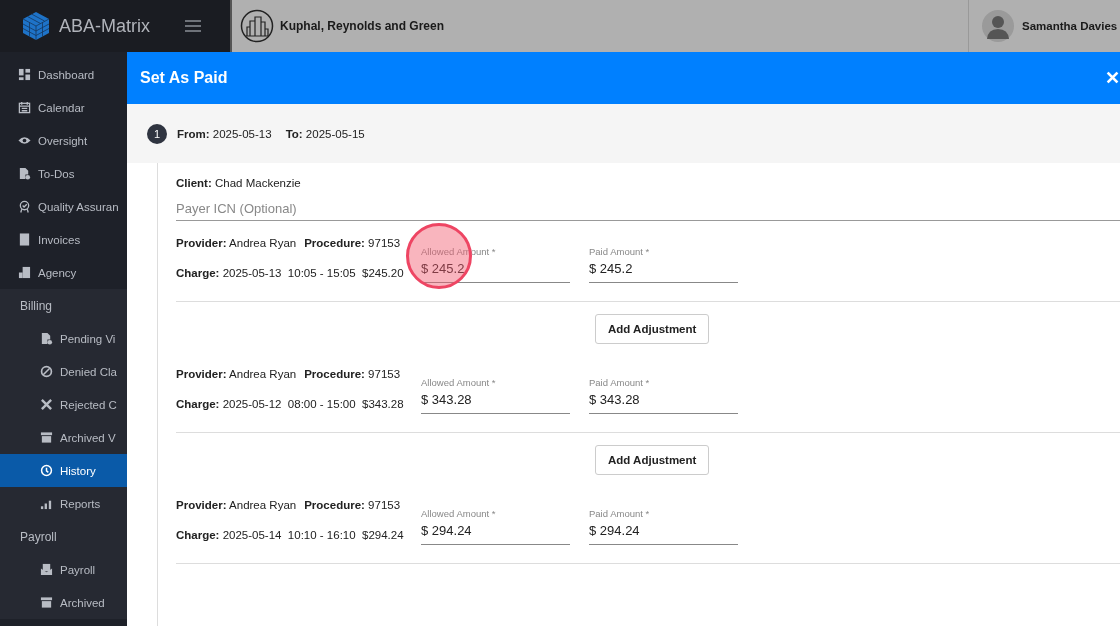  I want to click on sidebar-item: Archived, so click(63, 602).